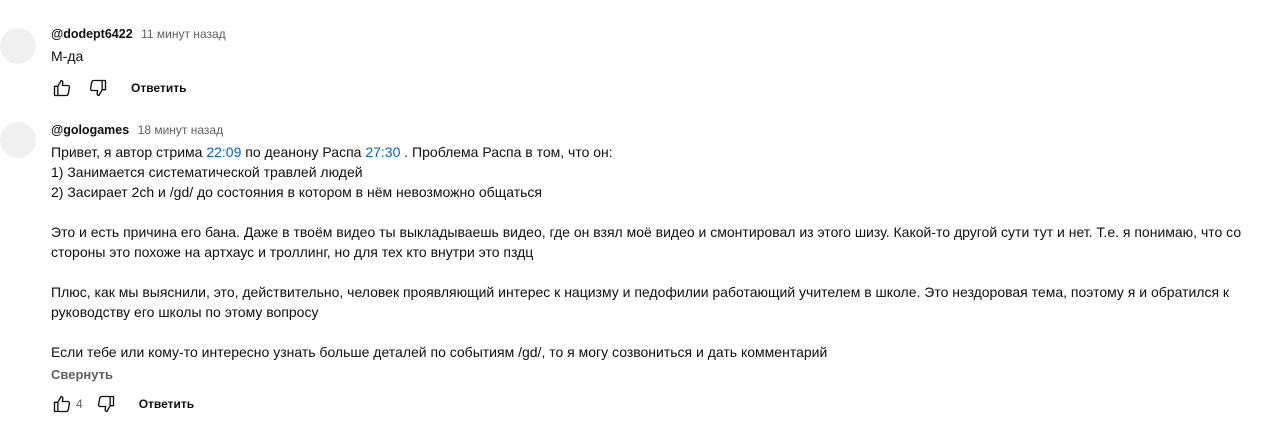 This screenshot has width=1271, height=429. Describe the element at coordinates (183, 34) in the screenshot. I see `comment-time: 11 минут назад` at that location.